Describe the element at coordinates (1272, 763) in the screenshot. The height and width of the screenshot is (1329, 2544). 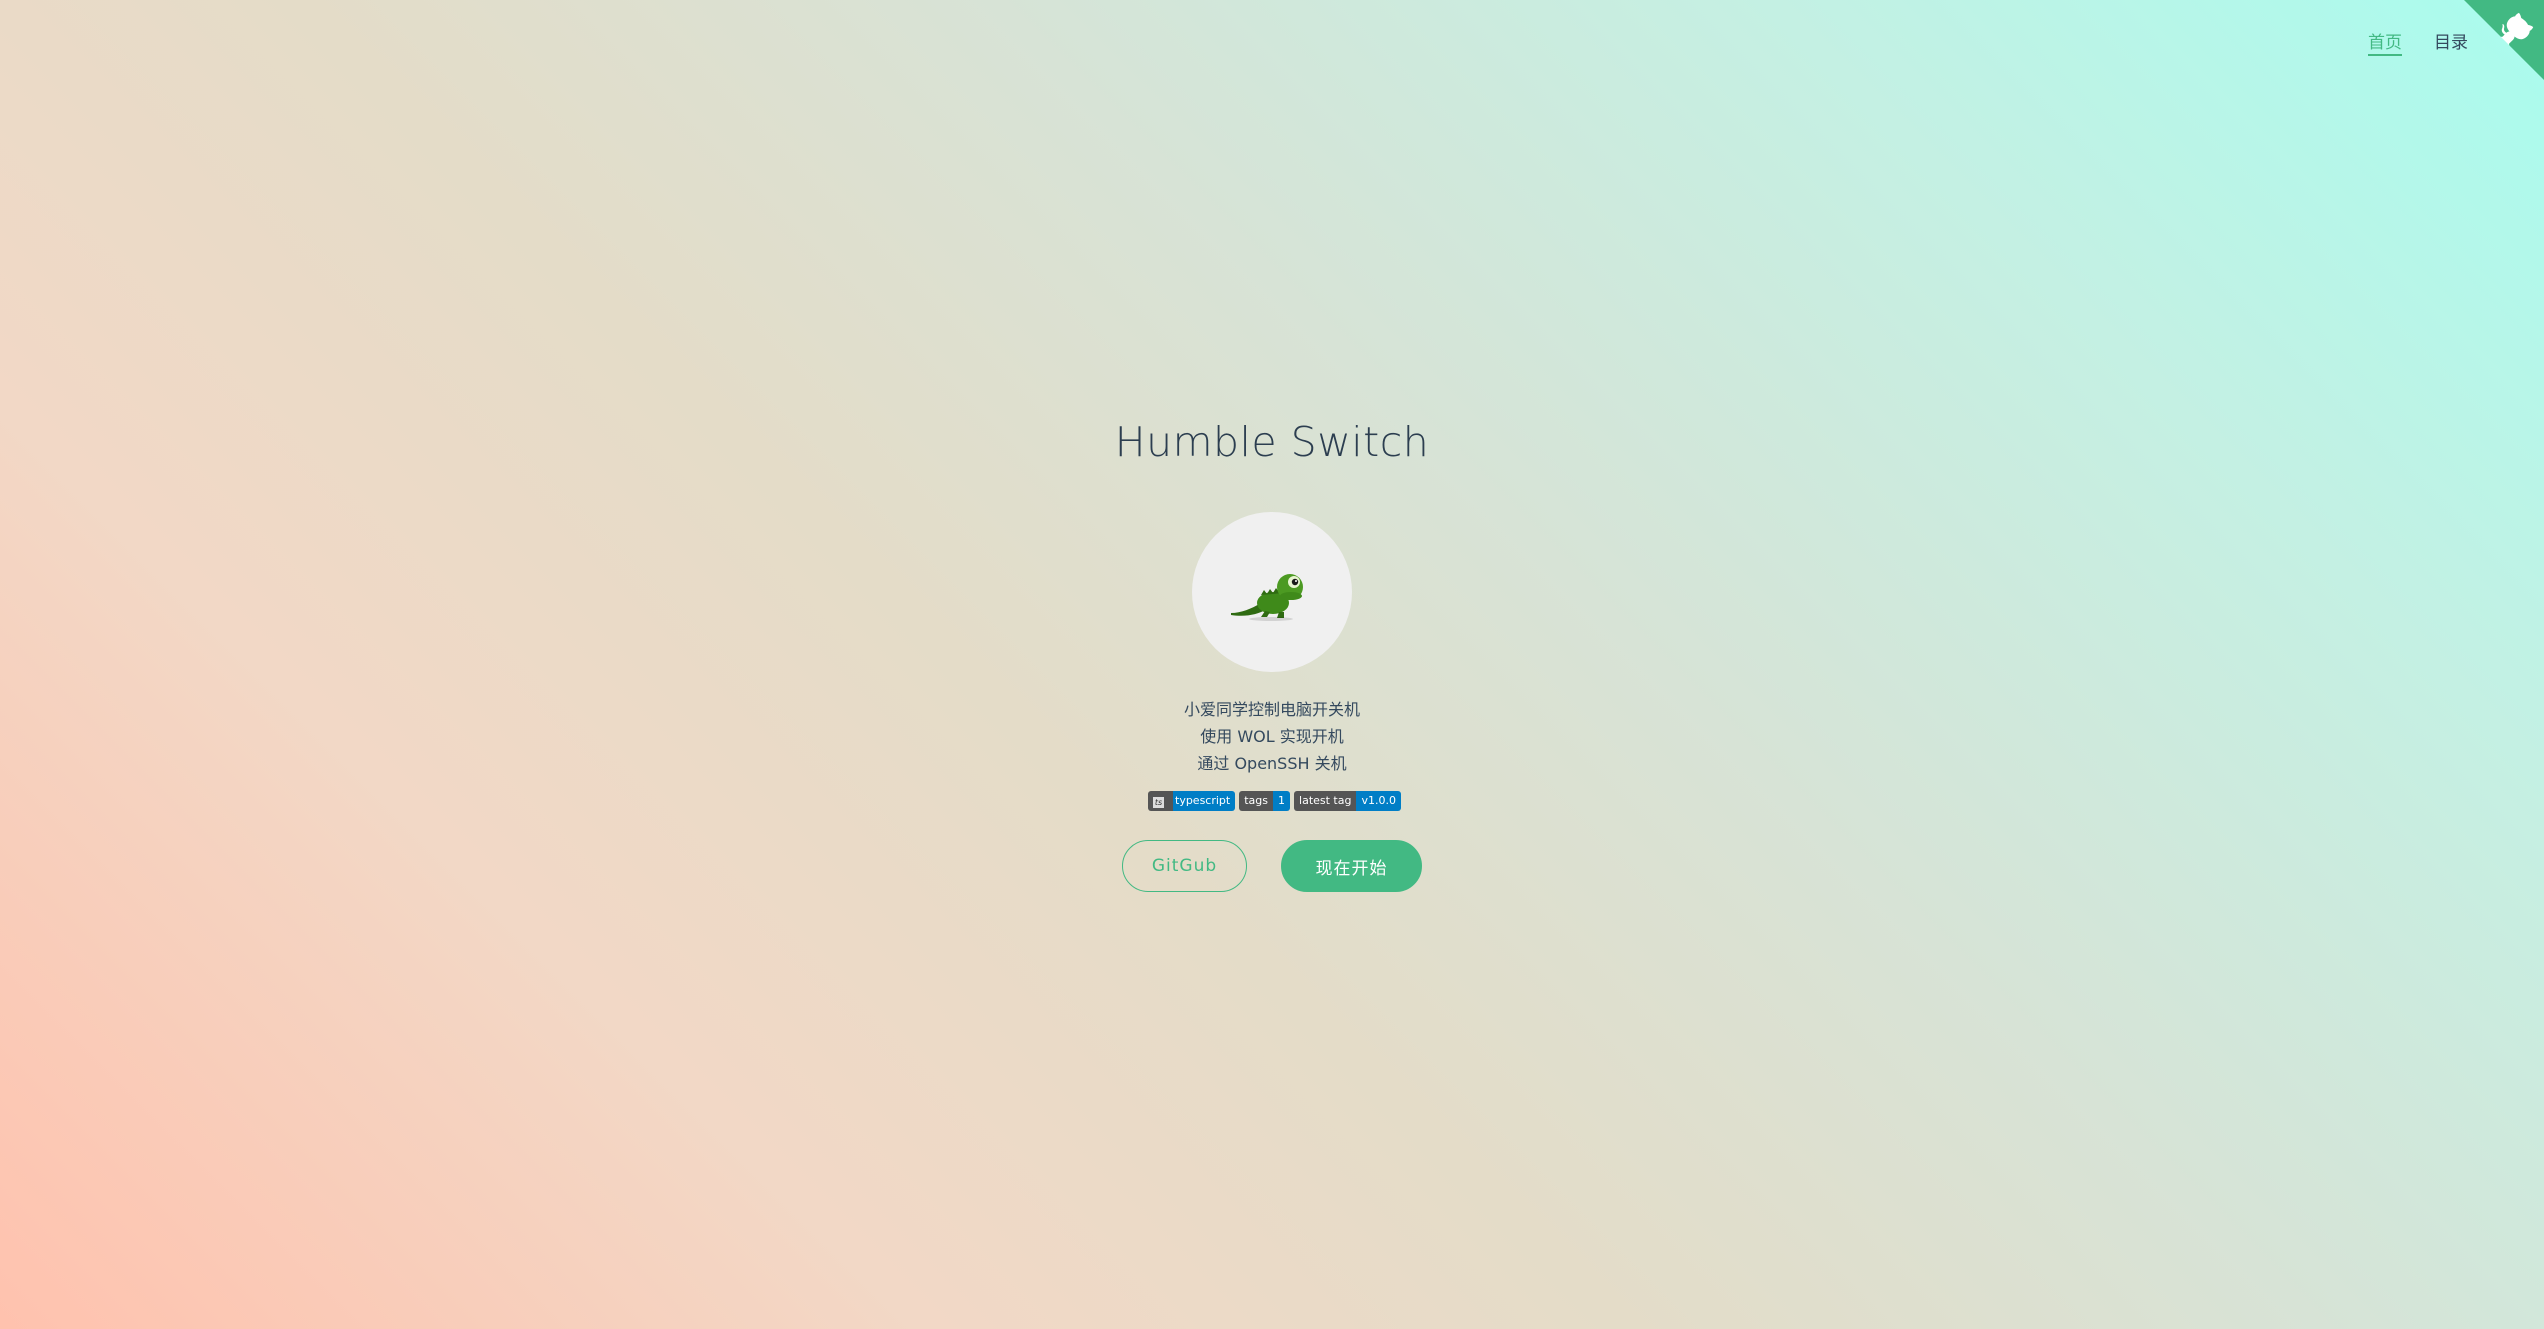
I see `description-line: 通过 OpenSSH 关机` at that location.